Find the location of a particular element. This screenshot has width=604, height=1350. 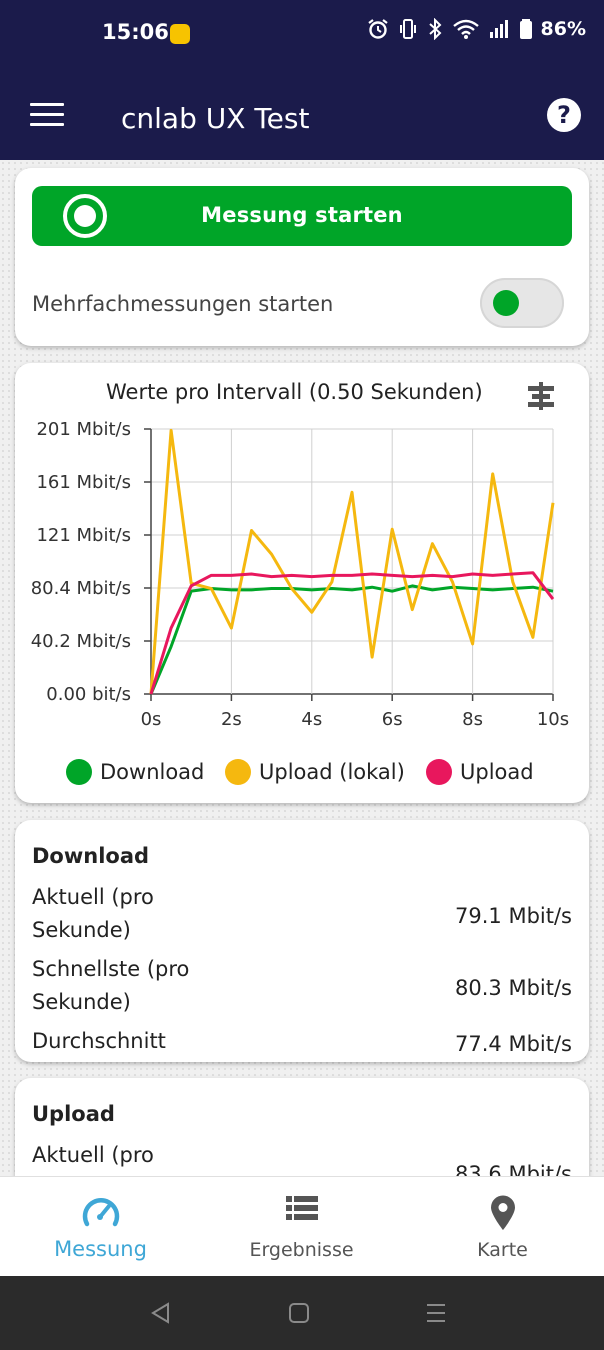

y-tick-label: 121 Mbit/s is located at coordinates (83, 535).